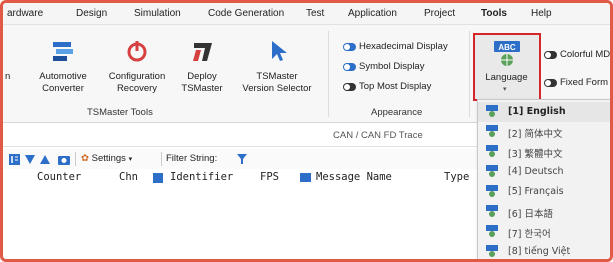 The image size is (613, 262). I want to click on filter-label: Filter String:, so click(192, 158).